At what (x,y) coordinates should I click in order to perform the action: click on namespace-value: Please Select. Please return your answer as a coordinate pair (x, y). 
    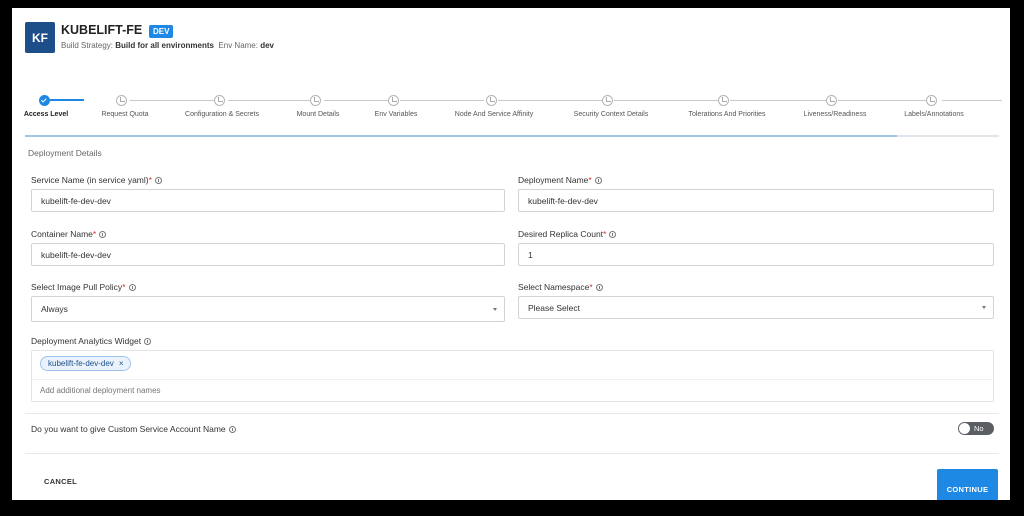
    Looking at the image, I should click on (554, 307).